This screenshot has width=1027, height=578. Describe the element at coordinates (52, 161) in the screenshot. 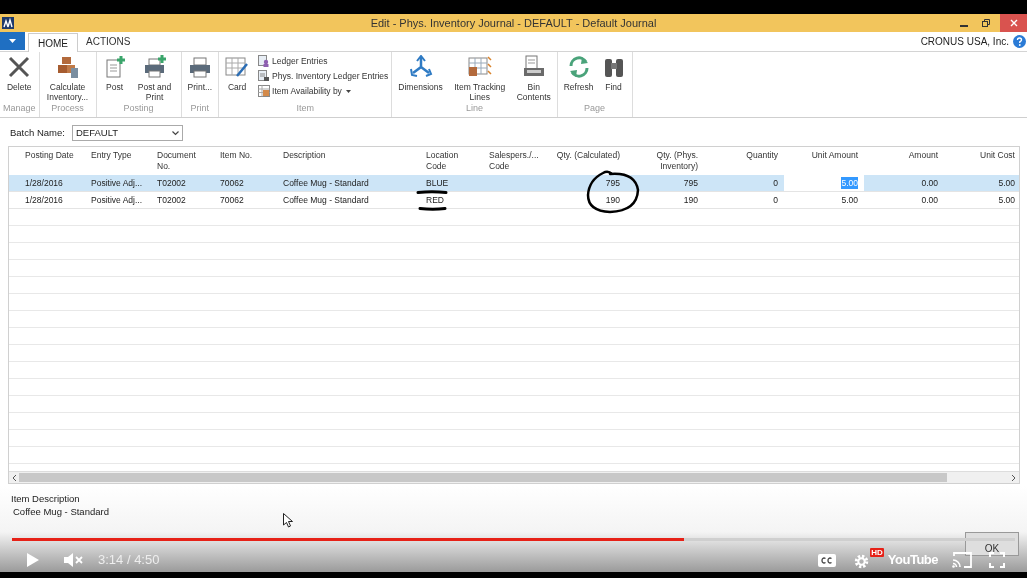

I see `column-header: Posting Date` at that location.